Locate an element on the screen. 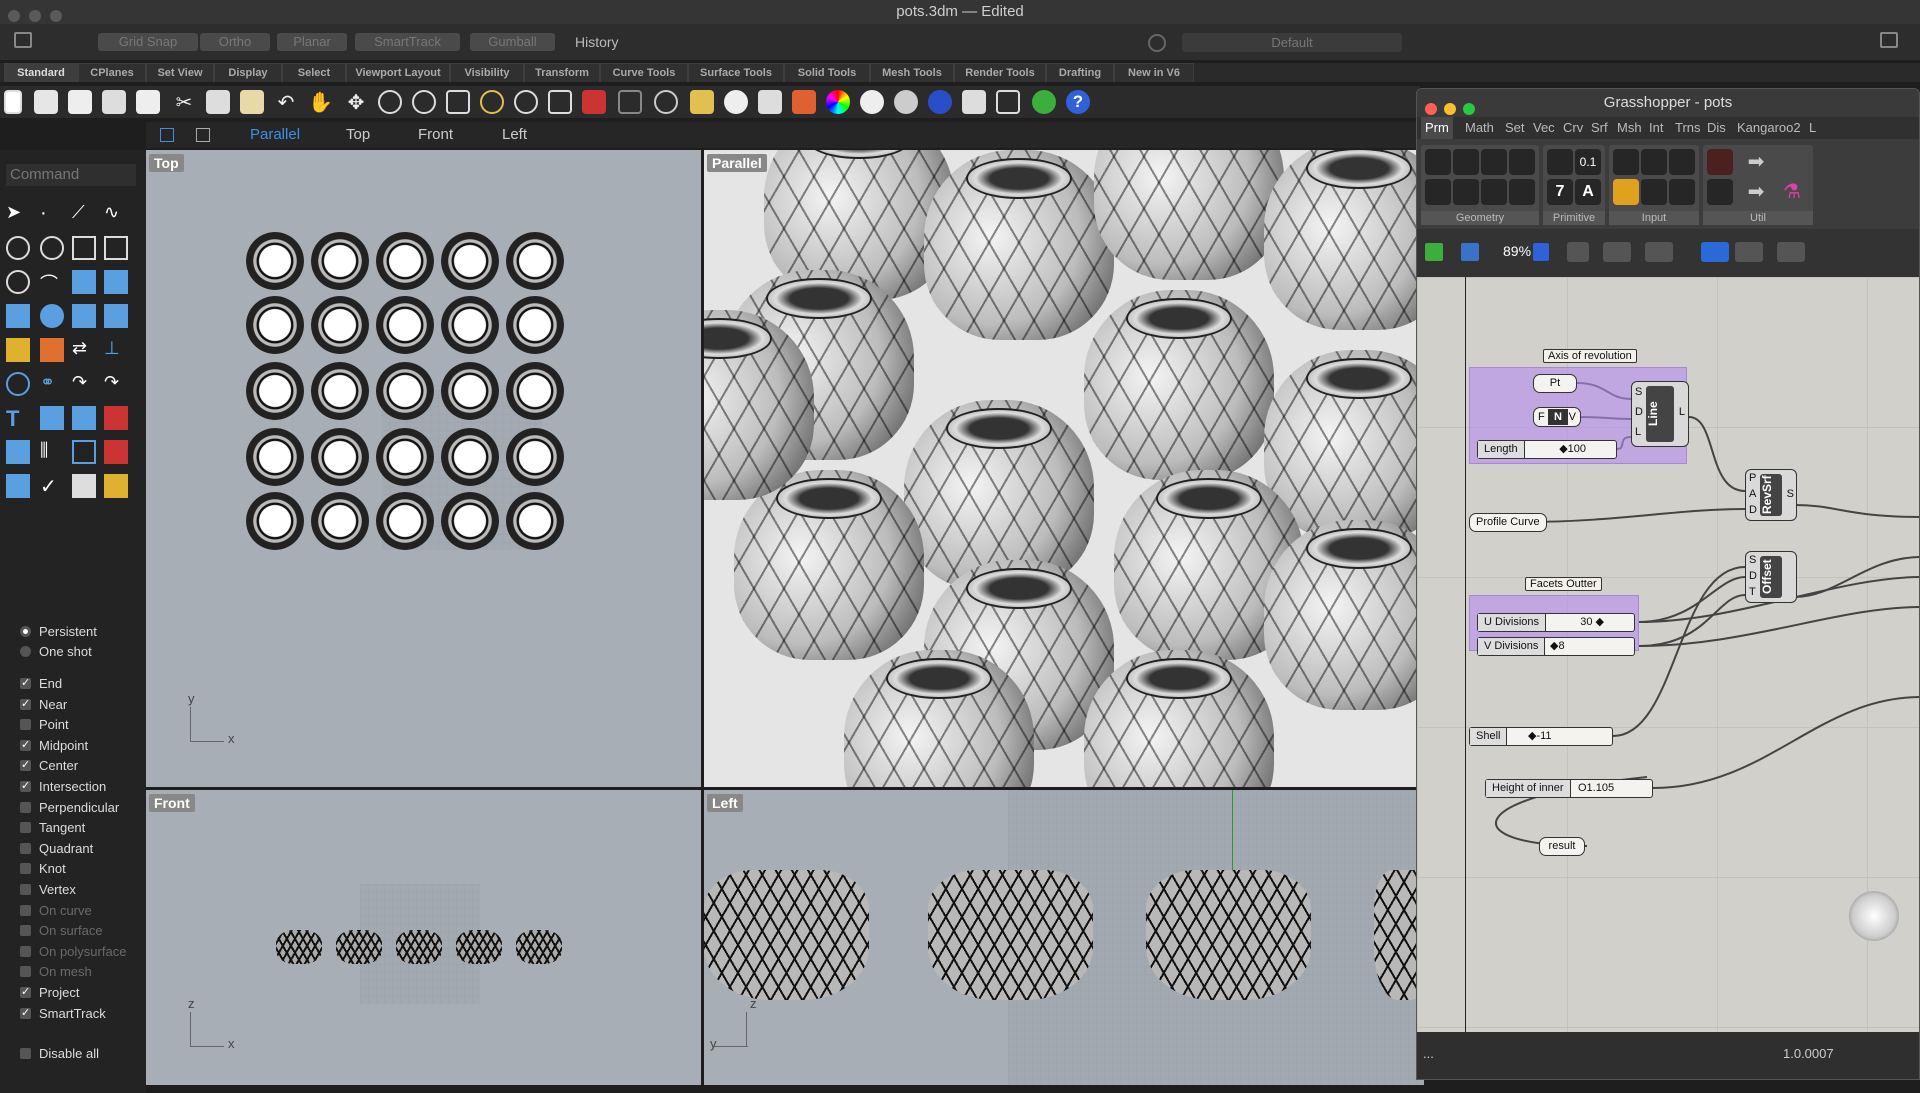  gh-sketch-icon is located at coordinates (1659, 252).